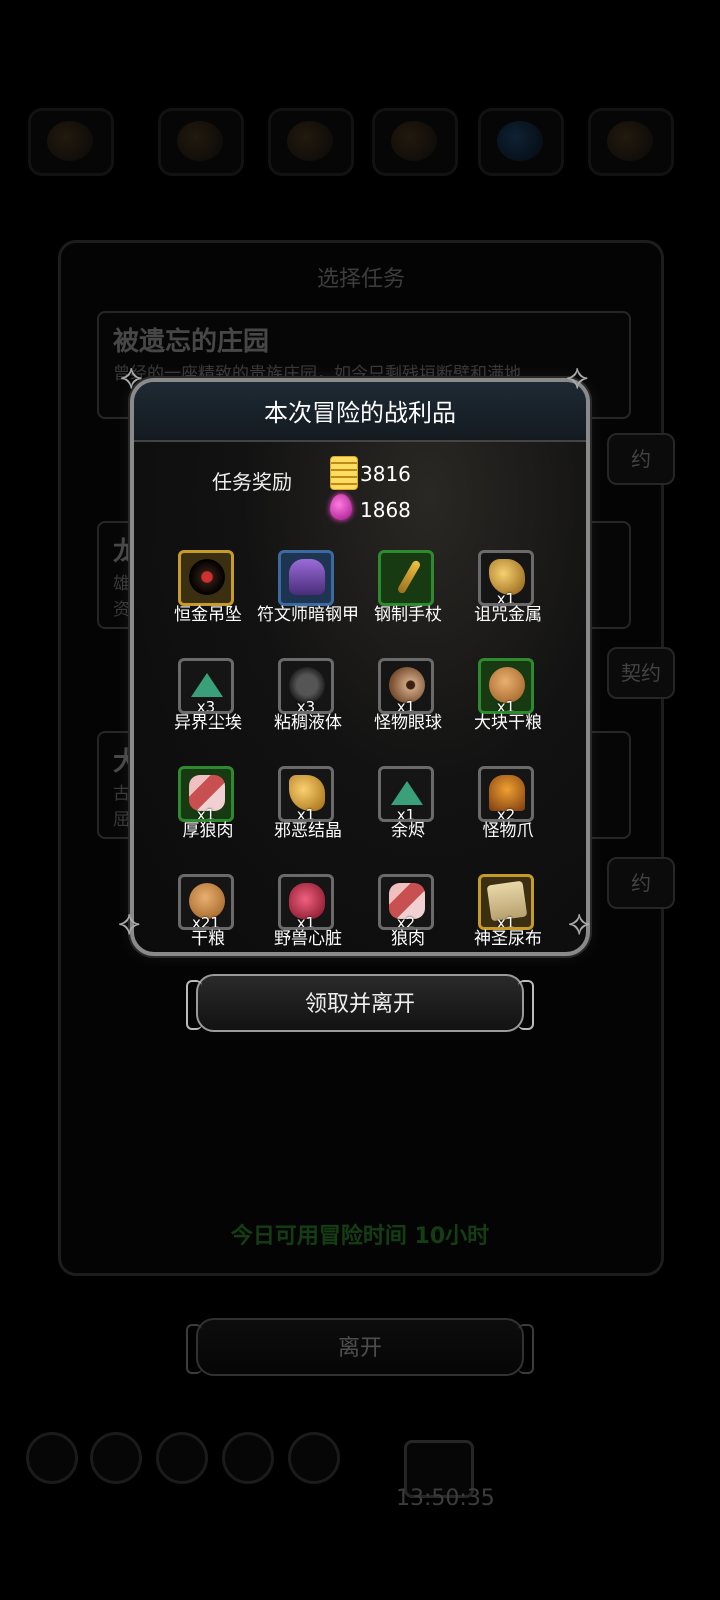 The width and height of the screenshot is (720, 1600). Describe the element at coordinates (408, 723) in the screenshot. I see `item-name: 怪物眼球` at that location.